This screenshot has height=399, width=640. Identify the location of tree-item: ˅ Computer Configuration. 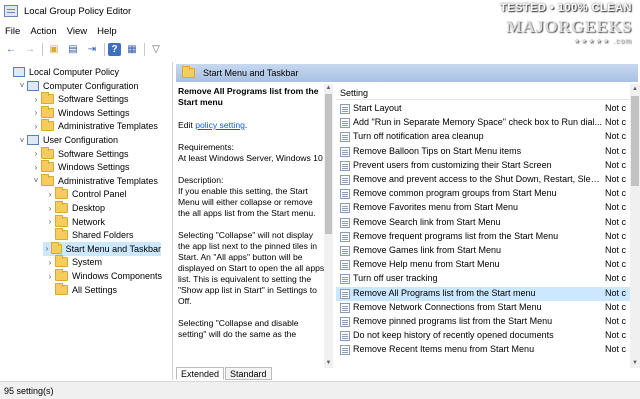
(94, 86).